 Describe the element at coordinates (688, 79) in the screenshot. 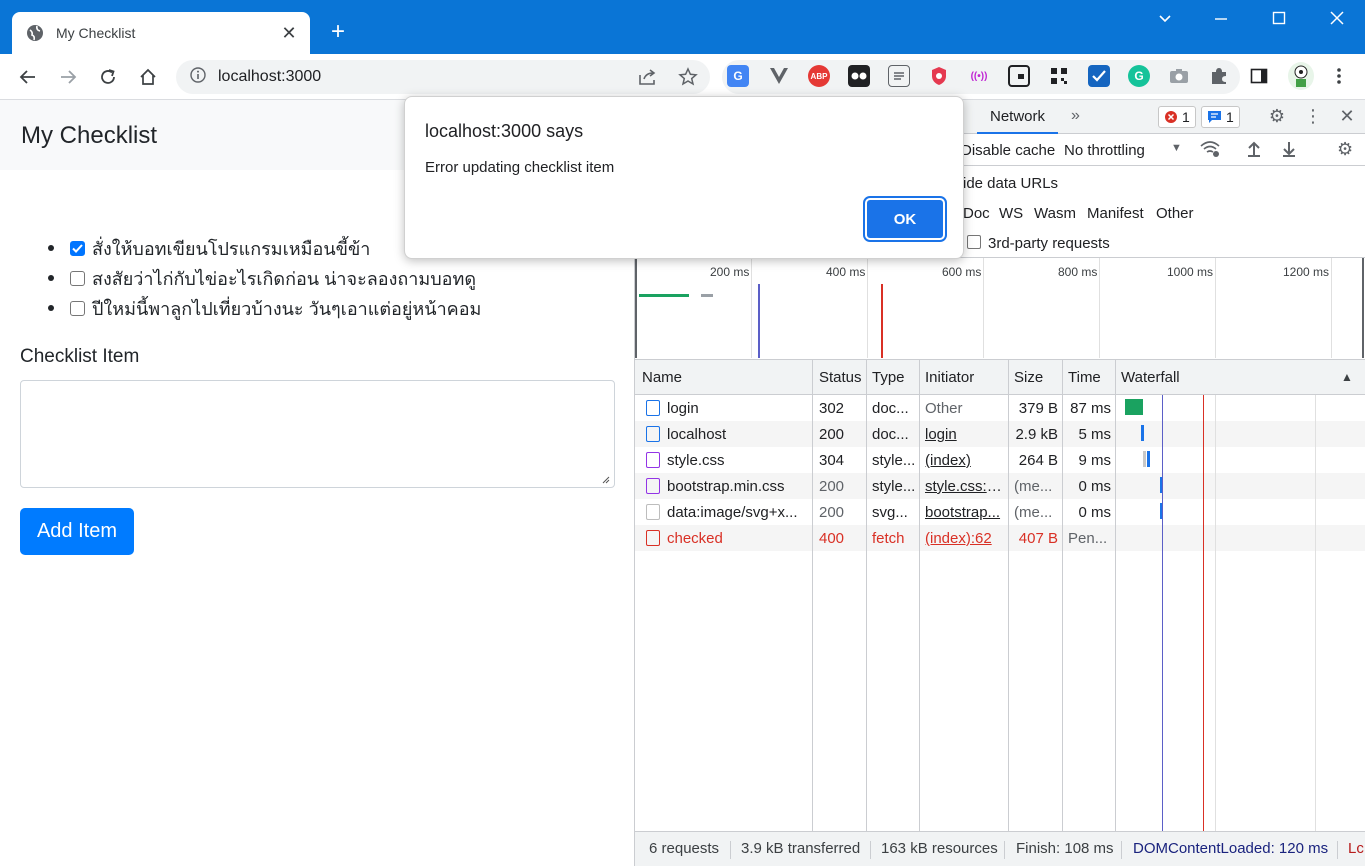

I see `bookmark-star-icon` at that location.